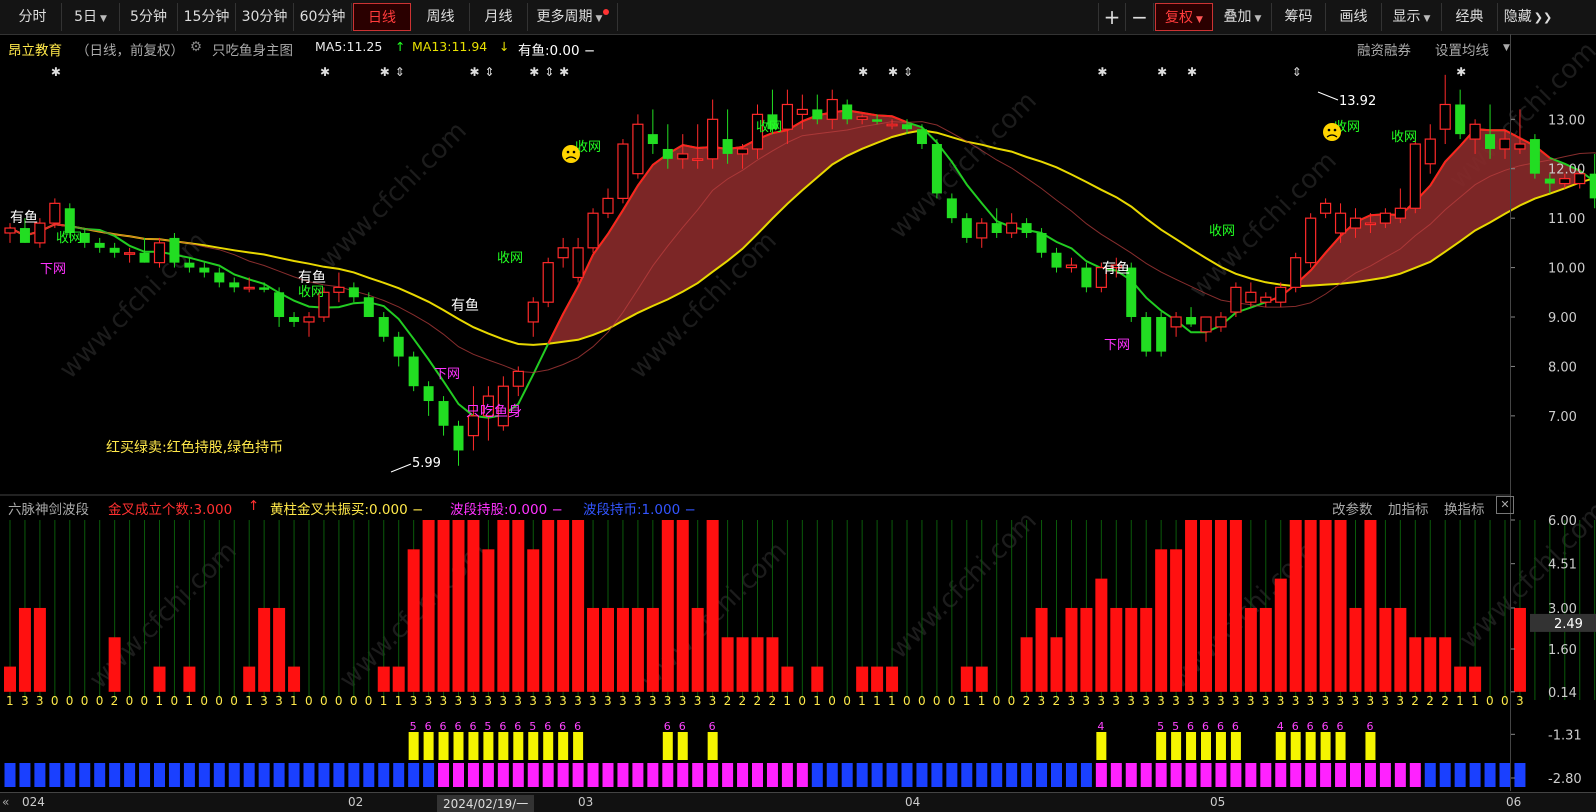 The width and height of the screenshot is (1596, 812). Describe the element at coordinates (1263, 225) in the screenshot. I see `watermark-text: www.cfchi.com` at that location.